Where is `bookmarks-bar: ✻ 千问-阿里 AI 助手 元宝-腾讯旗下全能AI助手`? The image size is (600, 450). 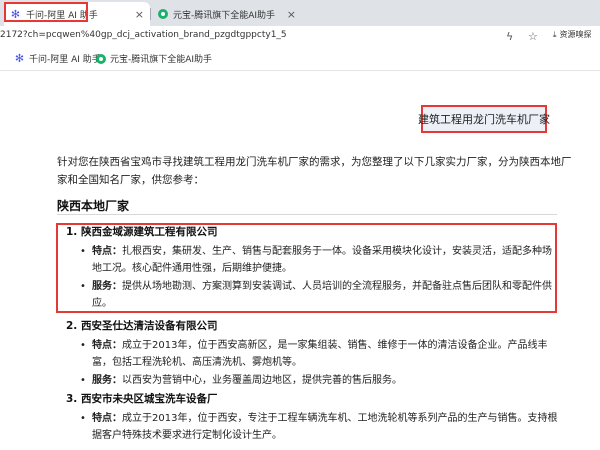
bookmarks-bar: ✻ 千问-阿里 AI 助手 元宝-腾讯旗下全能AI助手 is located at coordinates (300, 59).